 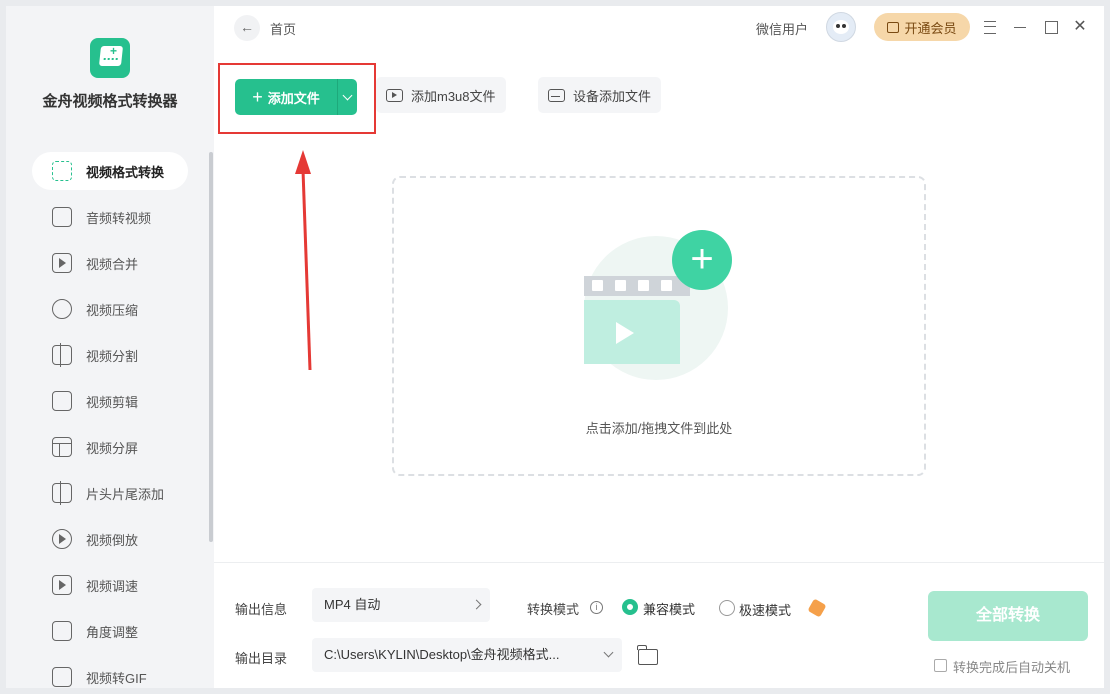 I want to click on scissors-icon, so click(x=62, y=401).